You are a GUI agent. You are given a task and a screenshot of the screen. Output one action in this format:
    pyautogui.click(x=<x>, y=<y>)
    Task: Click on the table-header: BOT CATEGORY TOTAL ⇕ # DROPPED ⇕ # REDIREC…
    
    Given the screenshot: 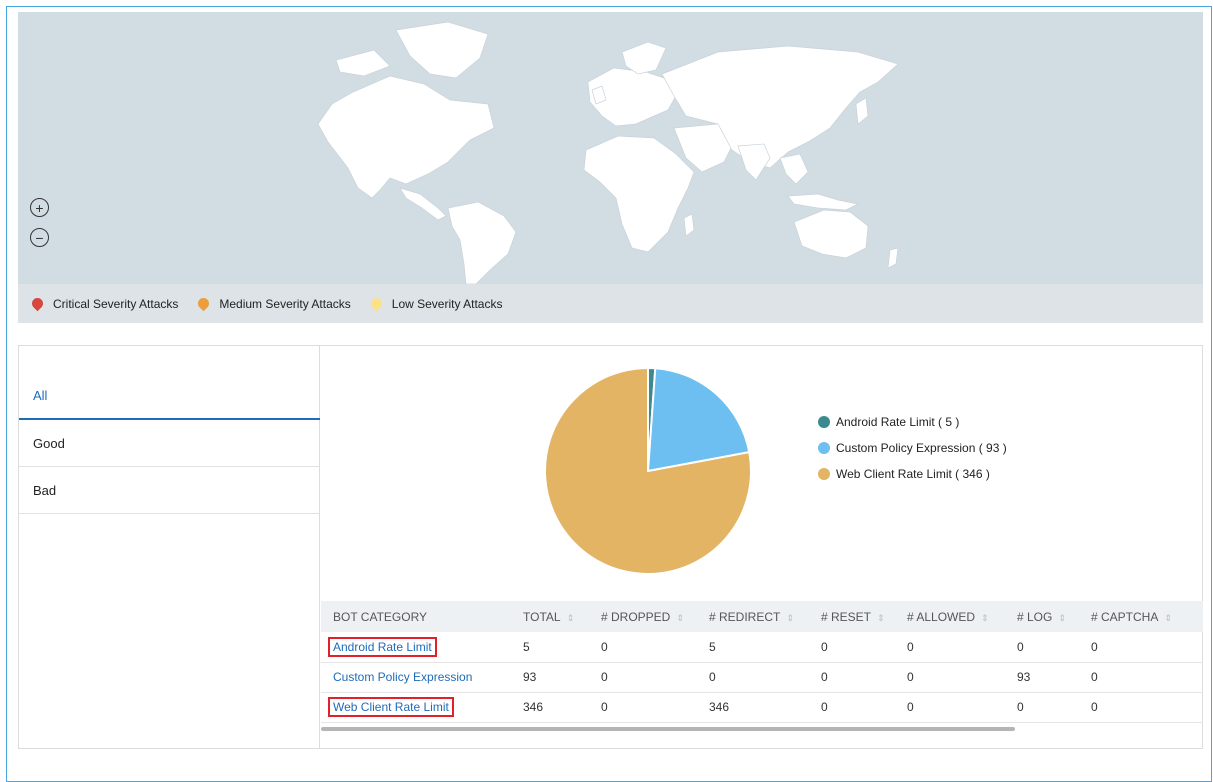 What is the action you would take?
    pyautogui.click(x=762, y=616)
    